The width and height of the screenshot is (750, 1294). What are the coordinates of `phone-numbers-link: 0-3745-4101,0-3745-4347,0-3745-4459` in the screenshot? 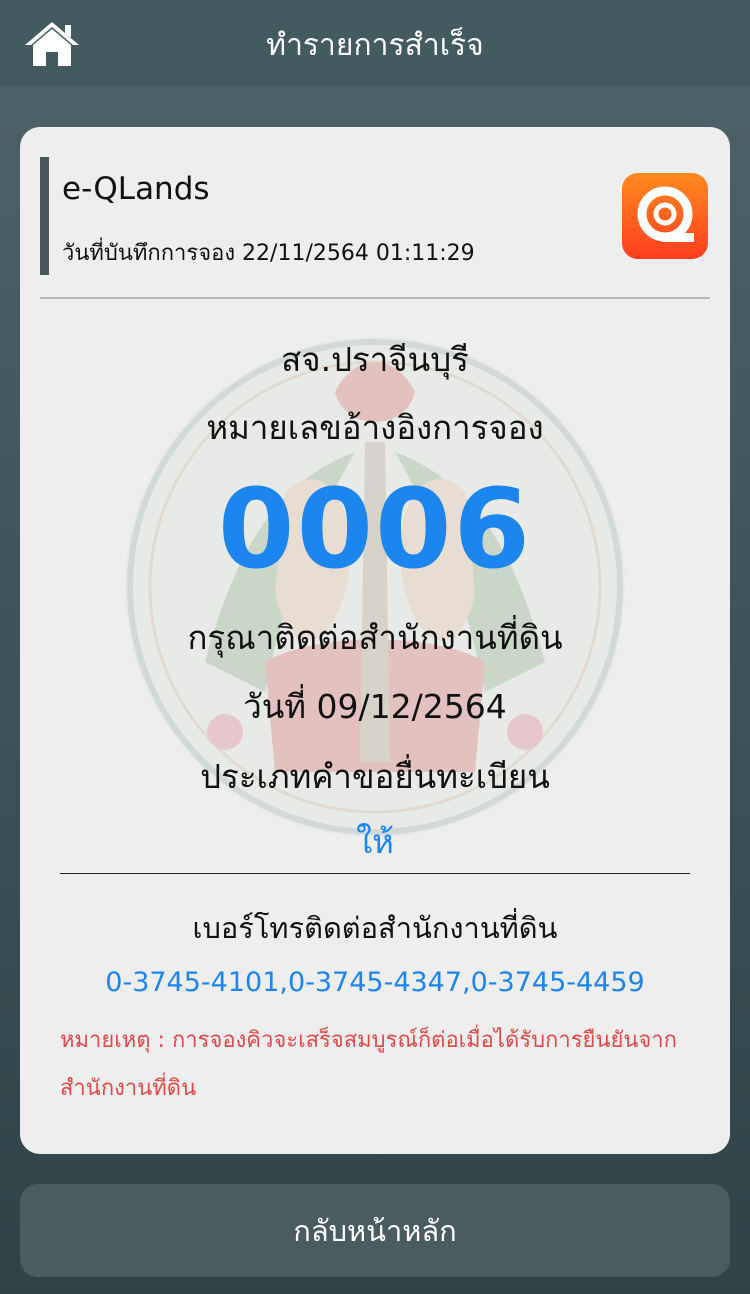 It's located at (375, 982).